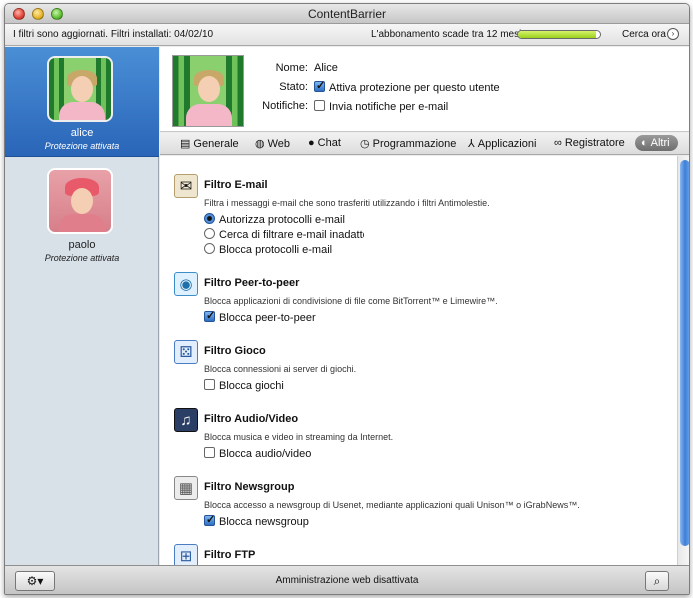  I want to click on allow-email-radio: Autorizza protocolli e-mail, so click(274, 219).